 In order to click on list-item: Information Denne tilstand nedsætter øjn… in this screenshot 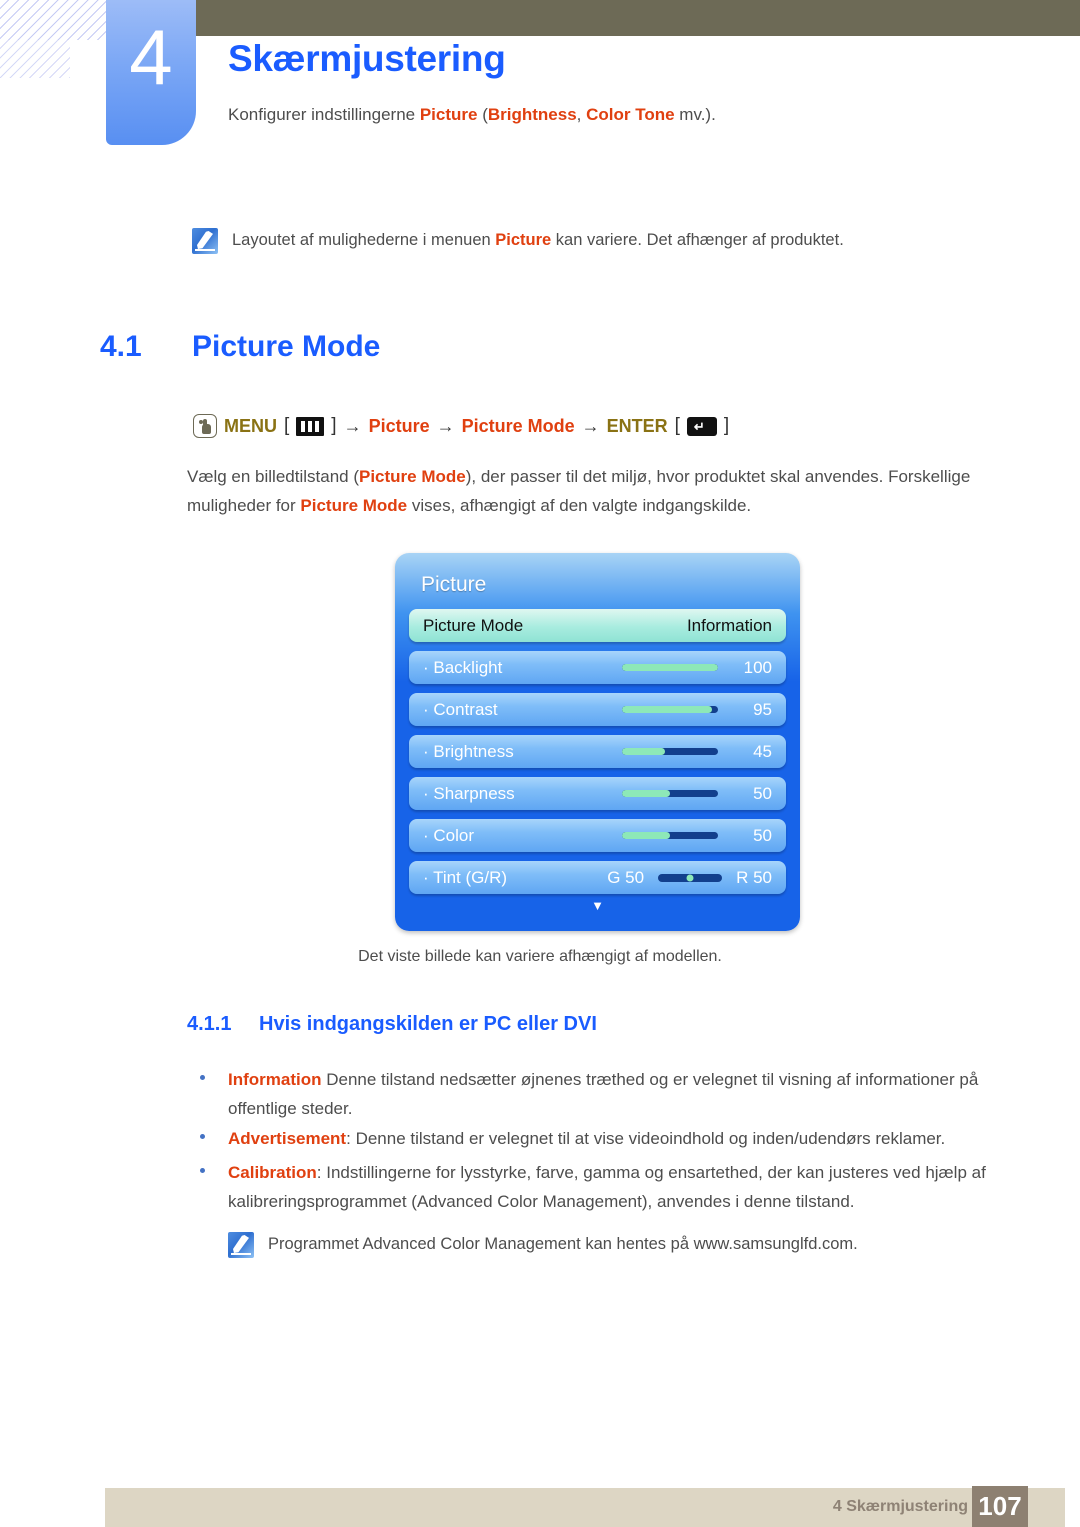, I will do `click(602, 1094)`.